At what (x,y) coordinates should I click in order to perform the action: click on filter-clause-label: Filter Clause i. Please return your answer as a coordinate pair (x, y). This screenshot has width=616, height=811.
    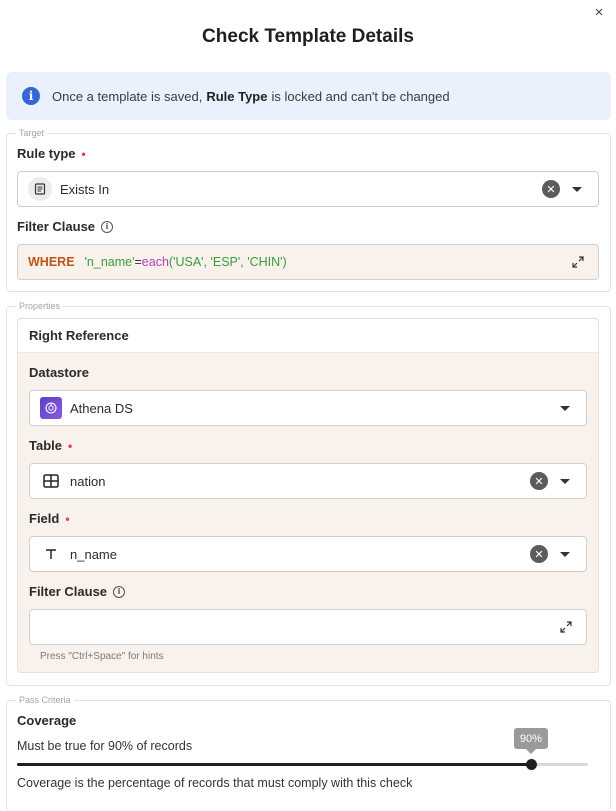
    Looking at the image, I should click on (65, 226).